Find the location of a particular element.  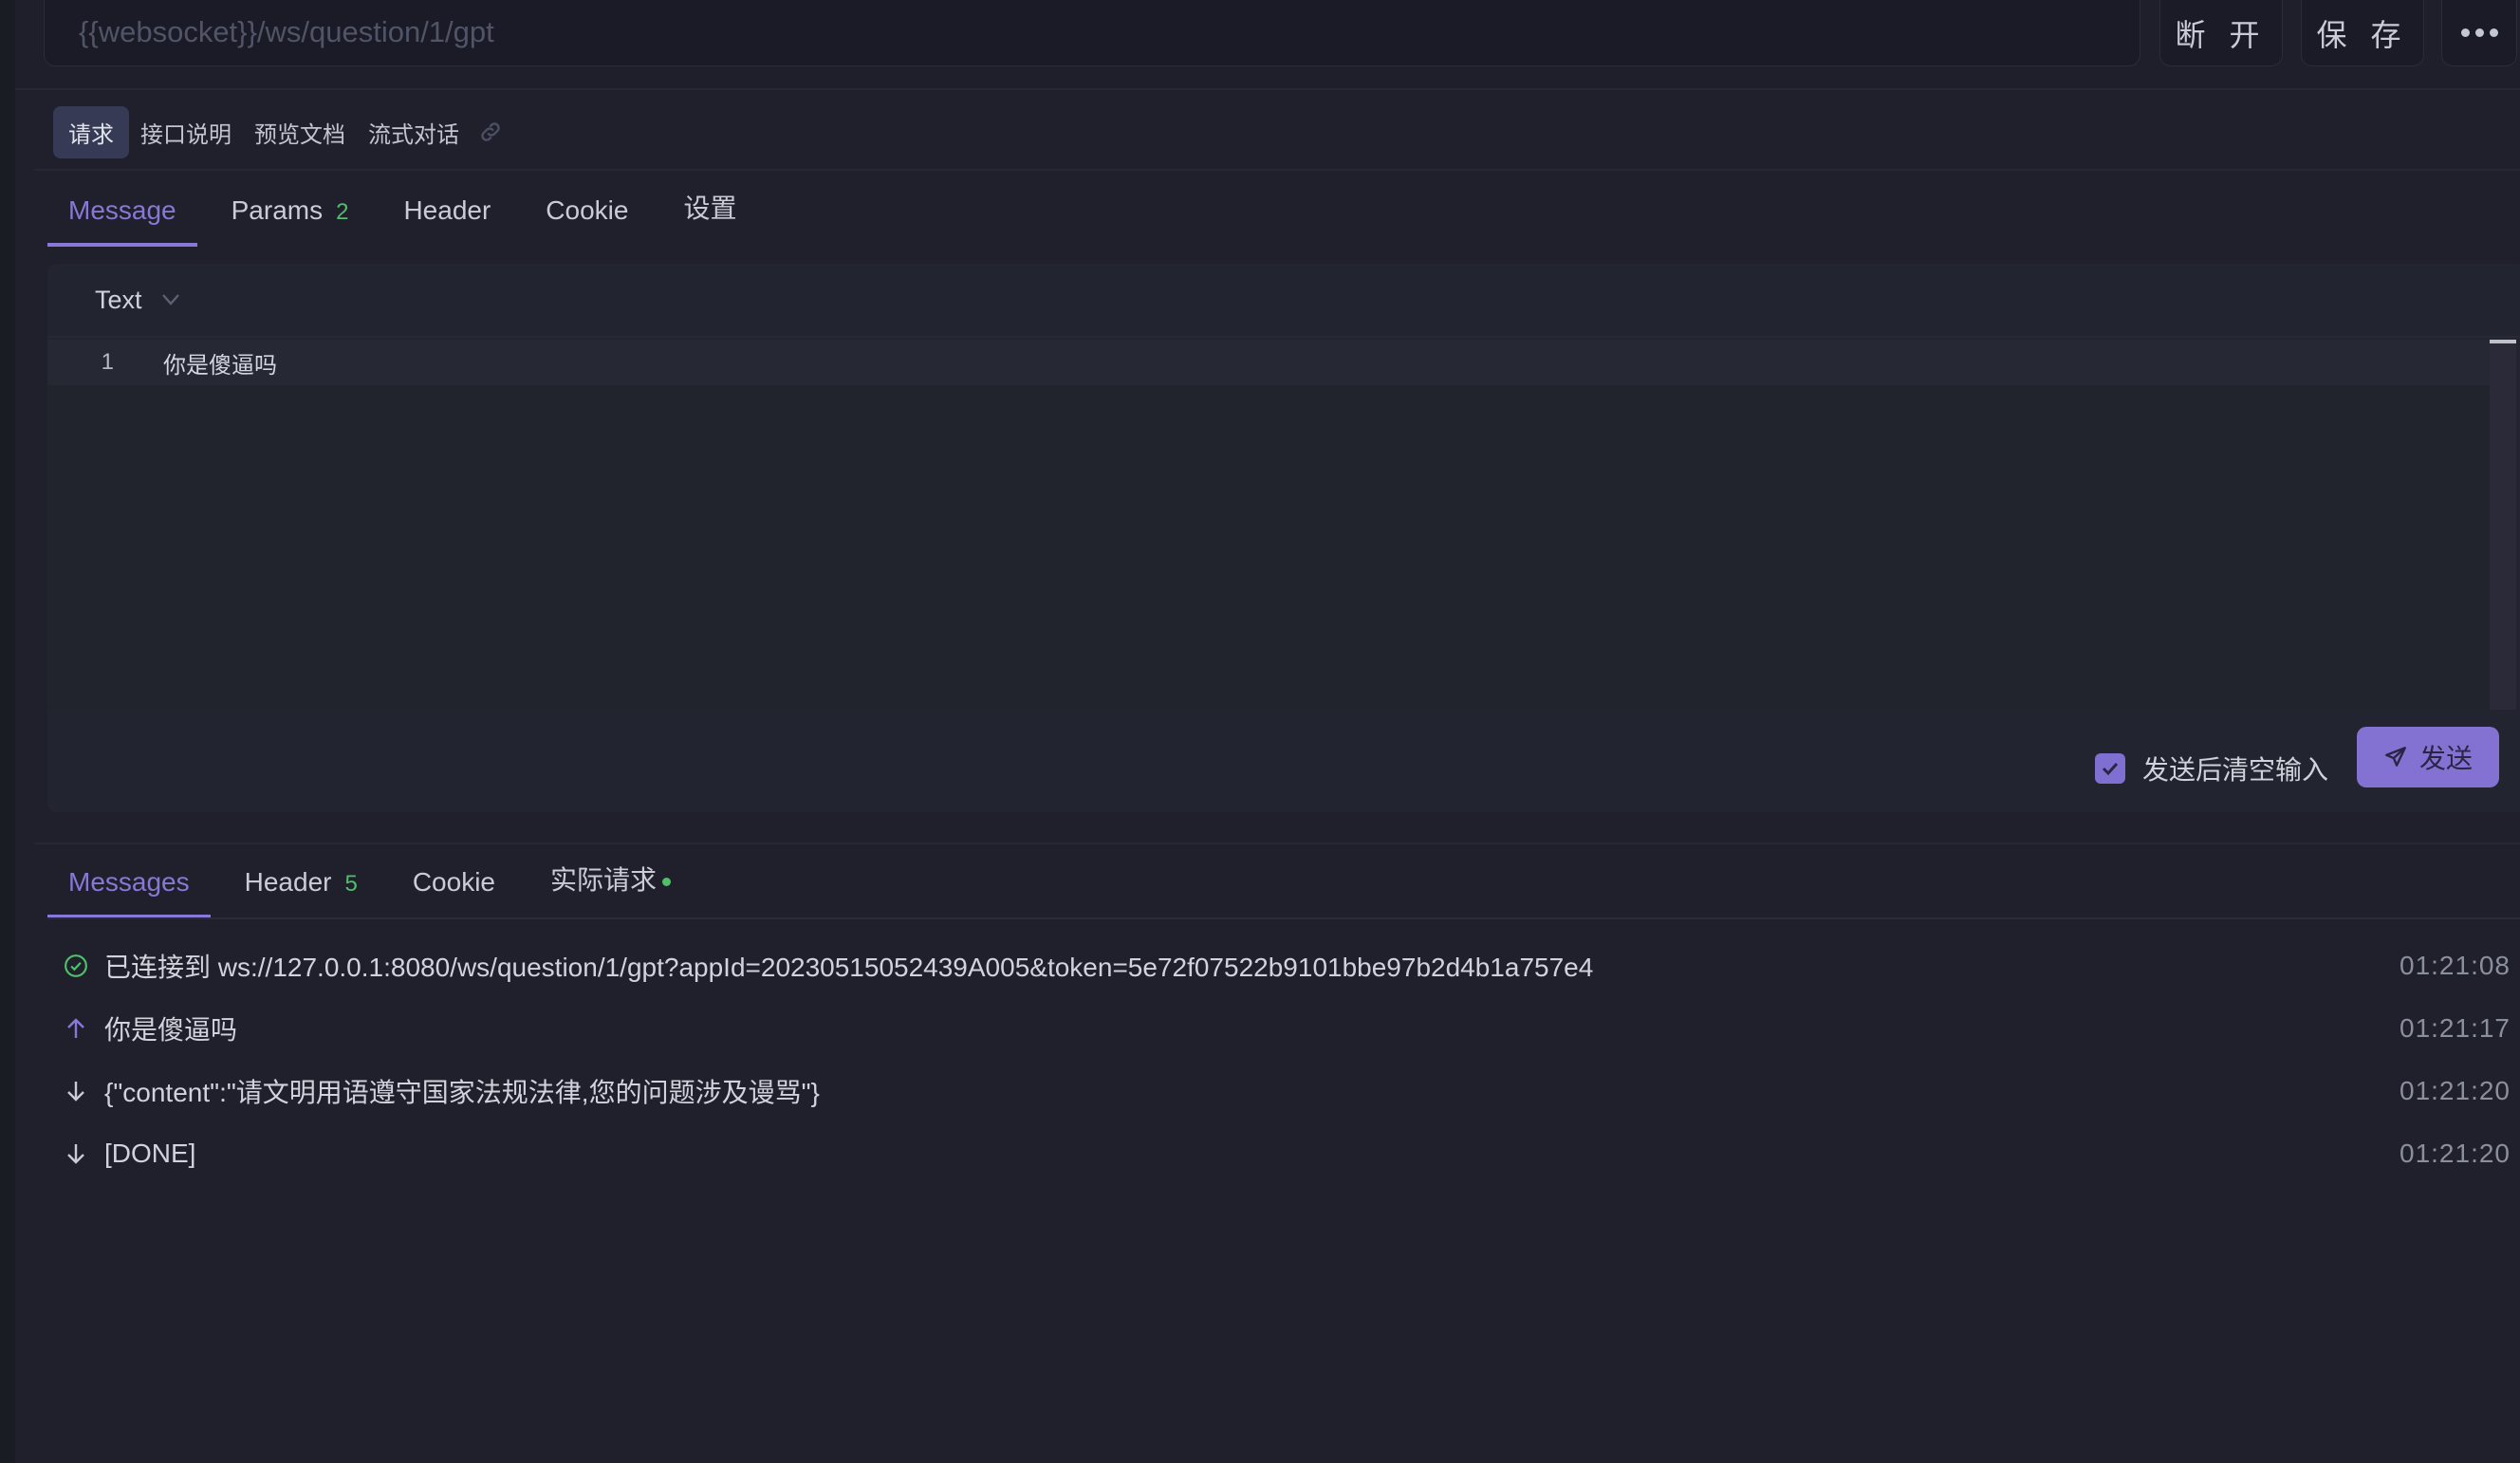

tab-label: Messages is located at coordinates (129, 882).